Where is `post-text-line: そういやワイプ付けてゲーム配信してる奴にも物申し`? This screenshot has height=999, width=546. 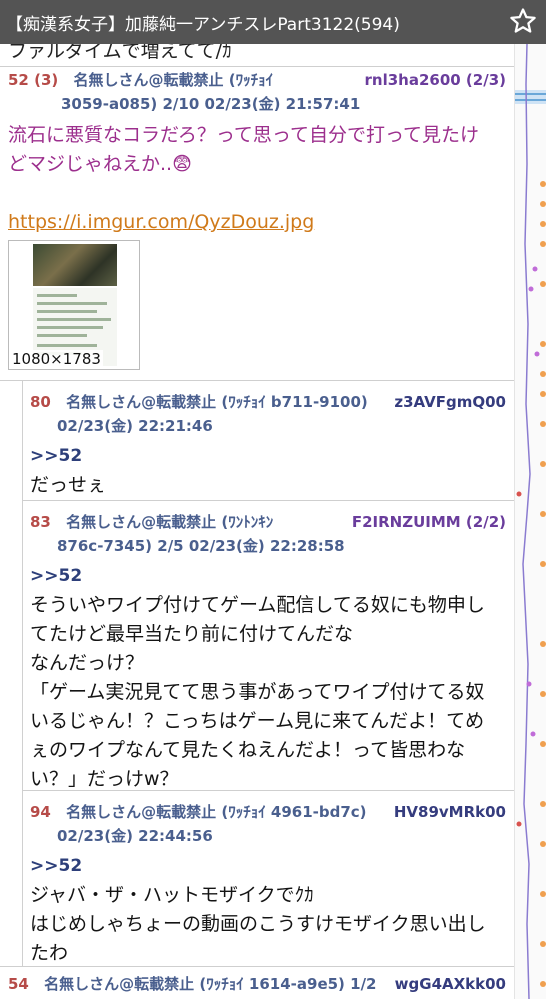 post-text-line: そういやワイプ付けてゲーム配信してる奴にも物申し is located at coordinates (257, 605).